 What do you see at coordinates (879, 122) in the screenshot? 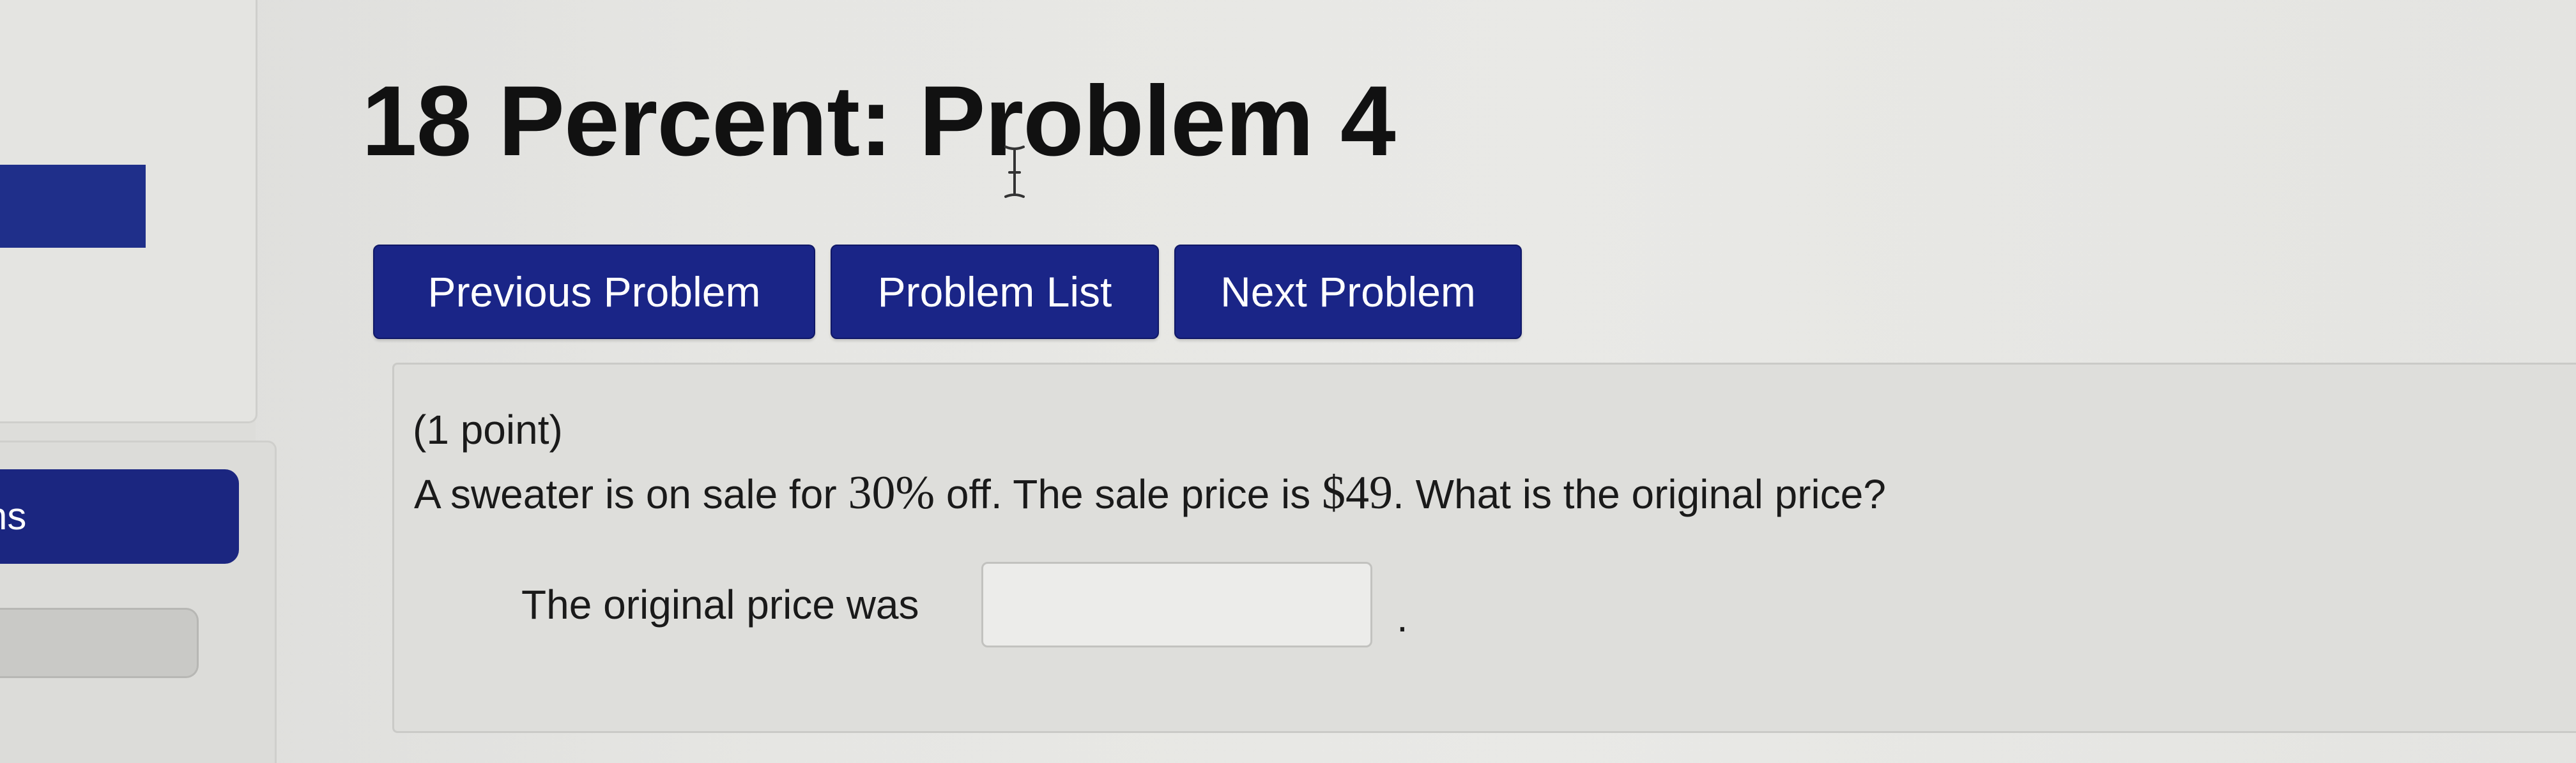
I see `page-title: 18 Percent: Problem 4` at bounding box center [879, 122].